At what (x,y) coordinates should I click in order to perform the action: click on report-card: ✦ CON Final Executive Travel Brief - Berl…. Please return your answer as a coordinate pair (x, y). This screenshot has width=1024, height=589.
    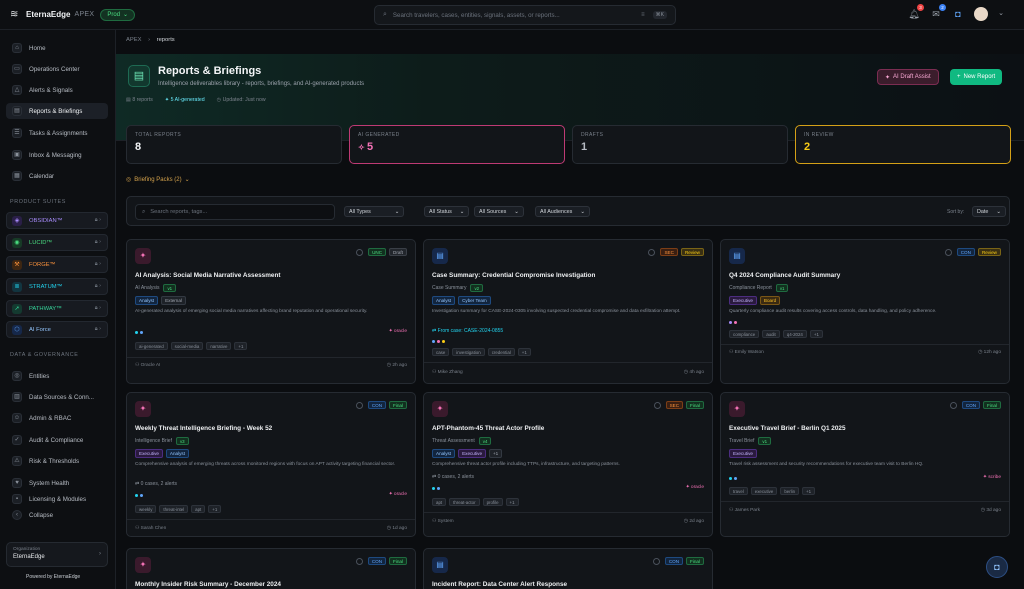
    Looking at the image, I should click on (865, 464).